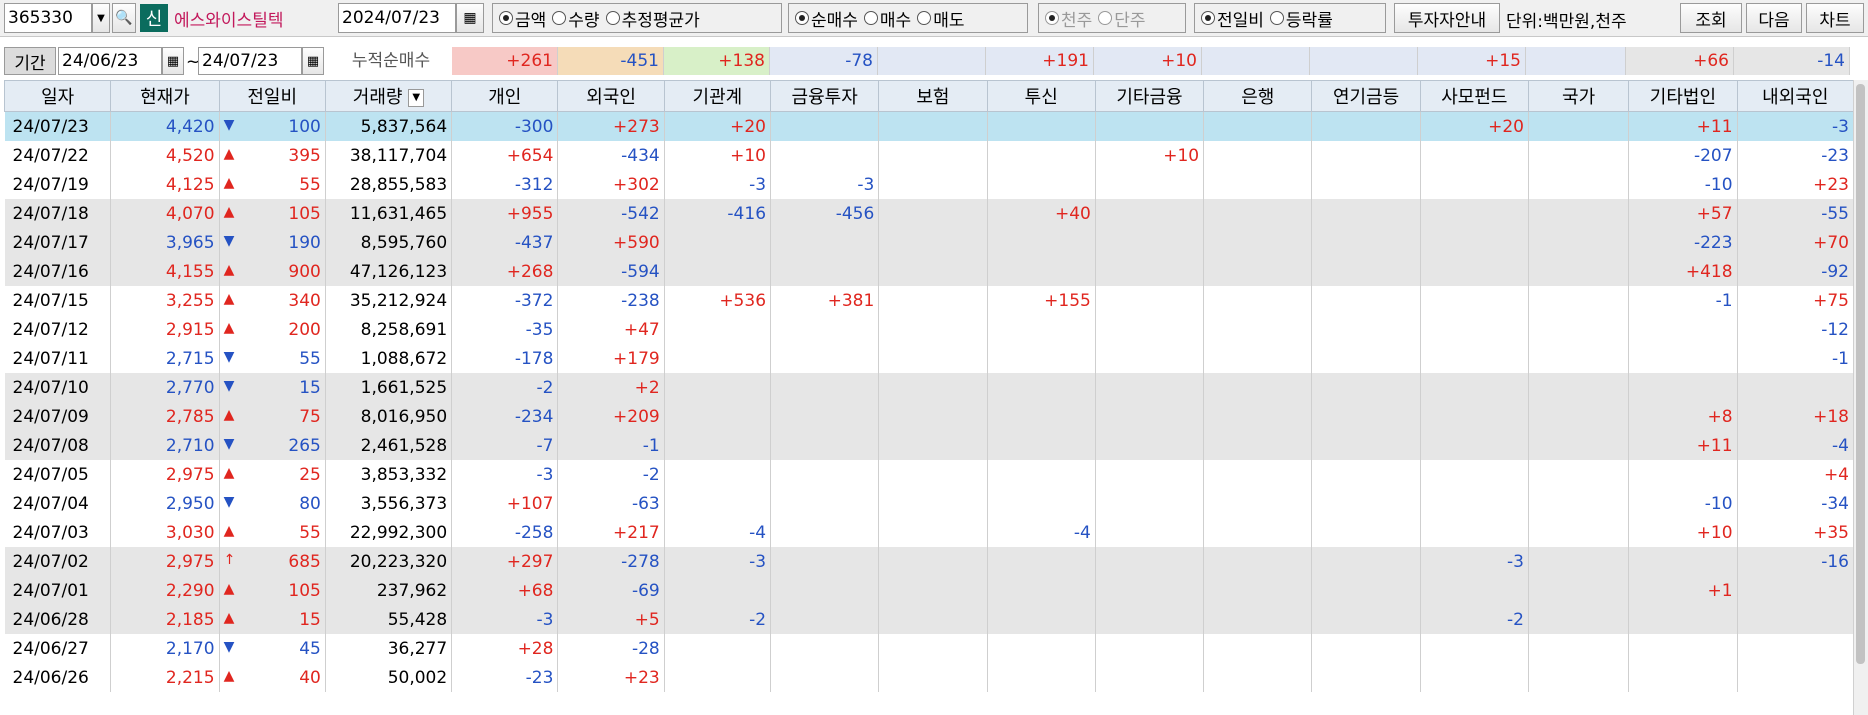  I want to click on radio-thousand-shares: 천주, so click(1068, 18).